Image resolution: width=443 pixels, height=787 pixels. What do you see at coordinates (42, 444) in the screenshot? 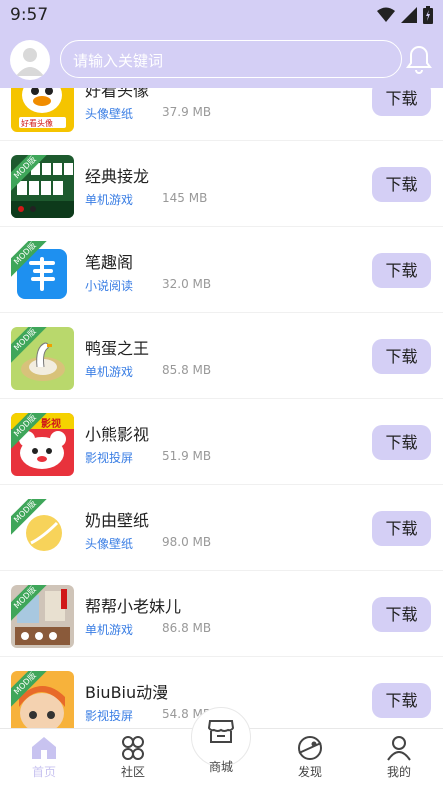
I see `bear-video-icon: 影视 MOD版` at bounding box center [42, 444].